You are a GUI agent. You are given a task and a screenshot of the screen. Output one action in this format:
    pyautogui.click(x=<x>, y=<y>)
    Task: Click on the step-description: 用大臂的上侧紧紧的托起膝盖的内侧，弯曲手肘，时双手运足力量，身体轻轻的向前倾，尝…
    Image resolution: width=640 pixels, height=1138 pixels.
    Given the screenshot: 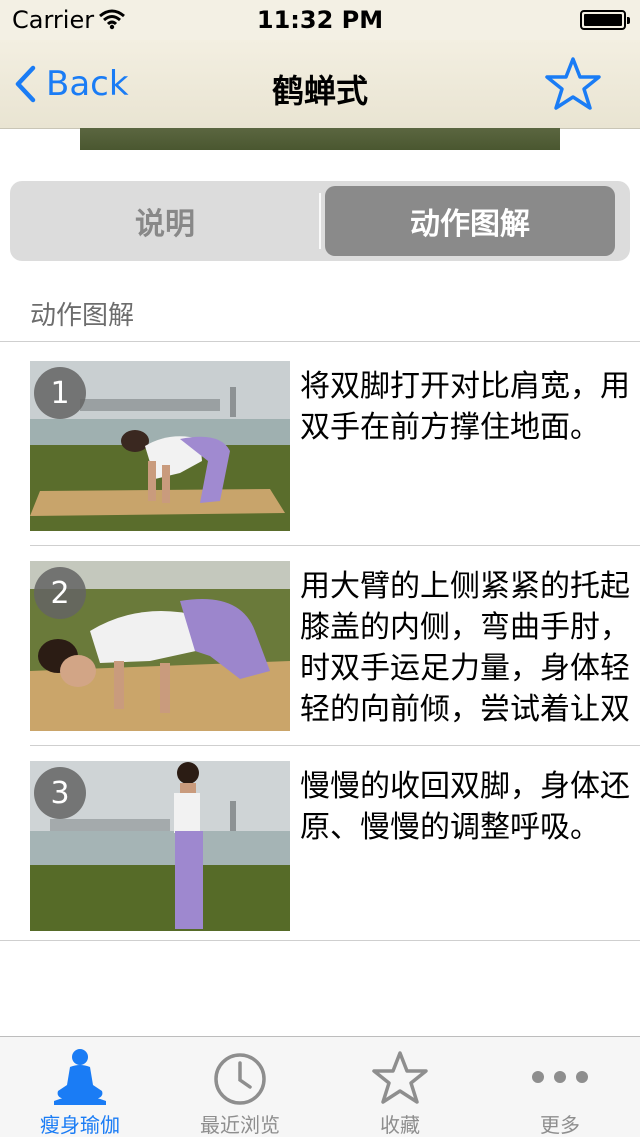 What is the action you would take?
    pyautogui.click(x=465, y=648)
    